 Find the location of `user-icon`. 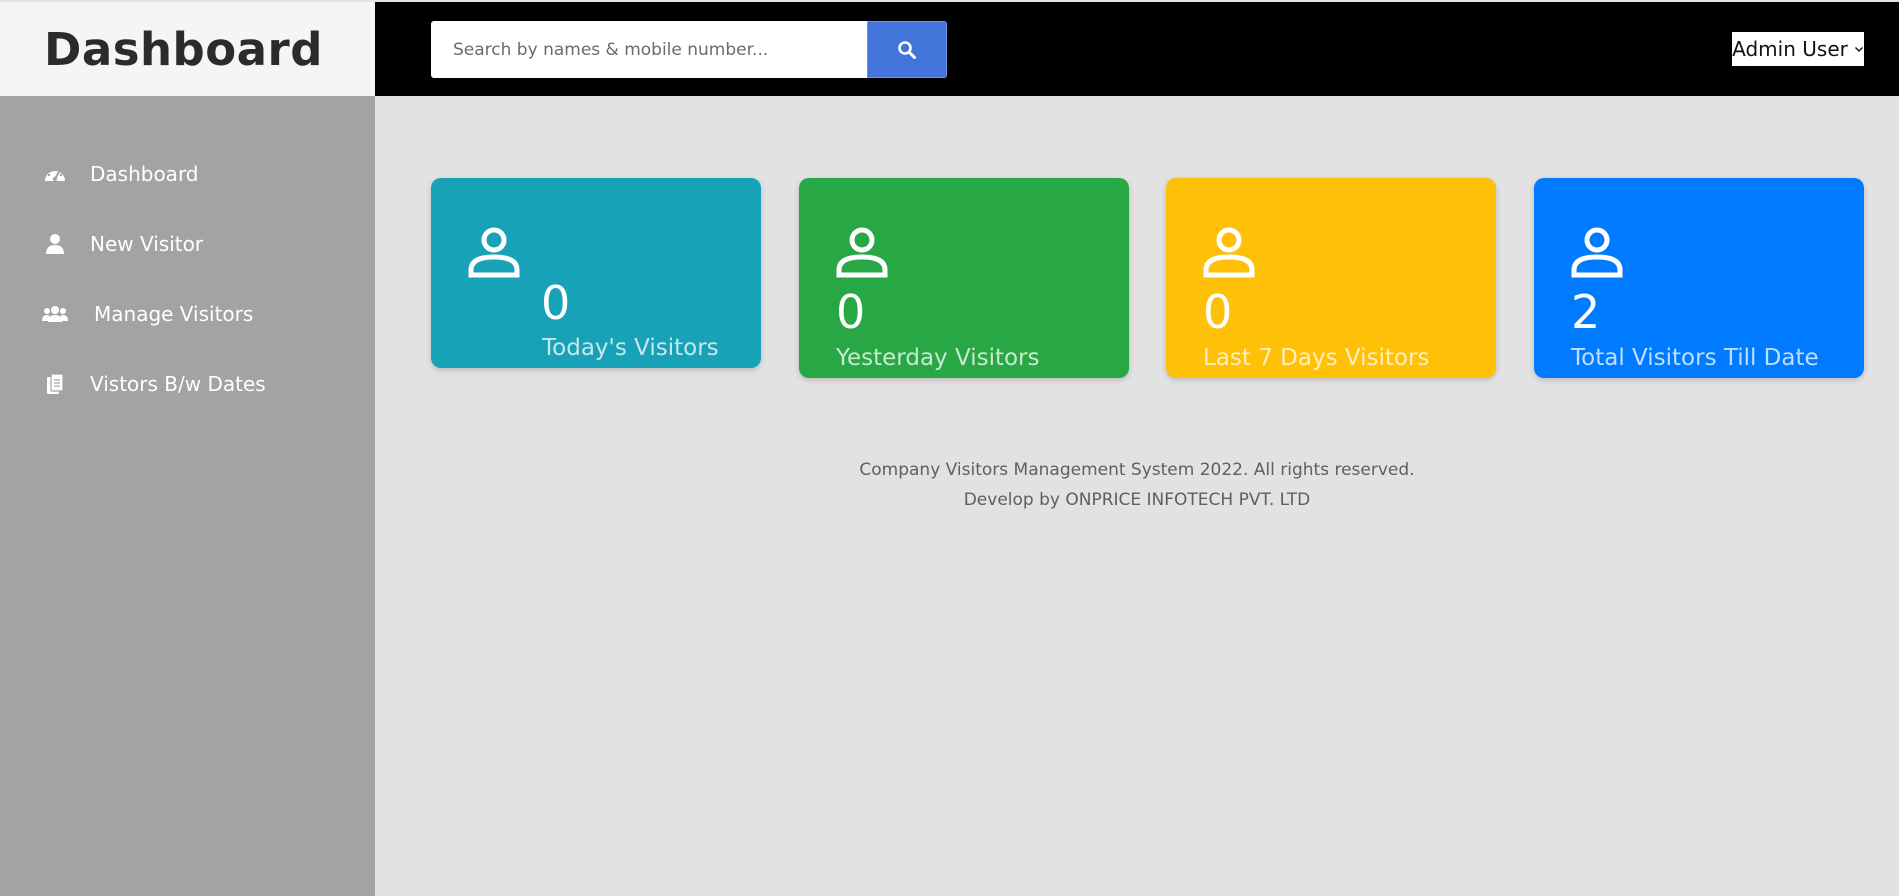

user-icon is located at coordinates (55, 244).